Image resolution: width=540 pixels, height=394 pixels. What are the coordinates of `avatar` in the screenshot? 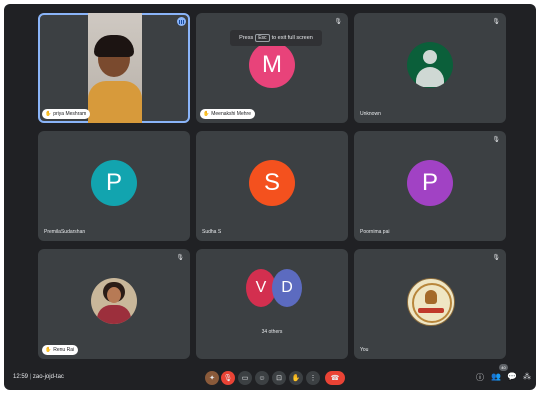 It's located at (430, 65).